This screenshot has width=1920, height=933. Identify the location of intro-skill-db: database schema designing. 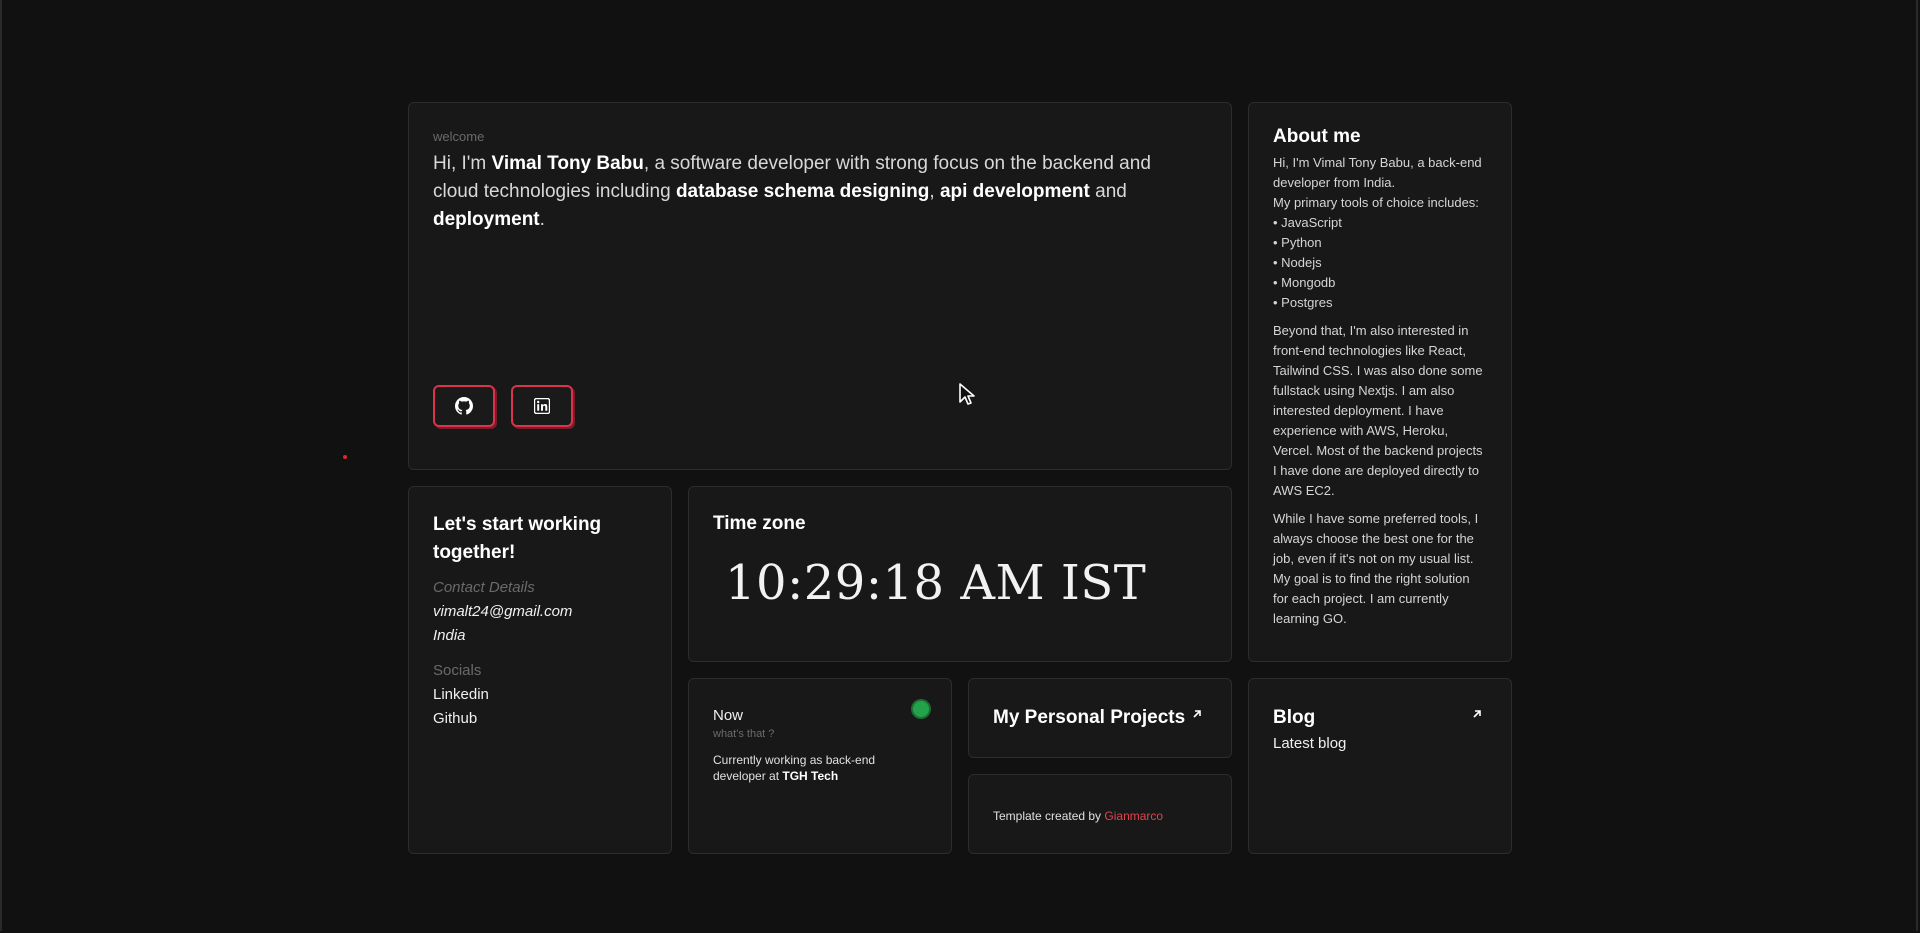
(802, 191).